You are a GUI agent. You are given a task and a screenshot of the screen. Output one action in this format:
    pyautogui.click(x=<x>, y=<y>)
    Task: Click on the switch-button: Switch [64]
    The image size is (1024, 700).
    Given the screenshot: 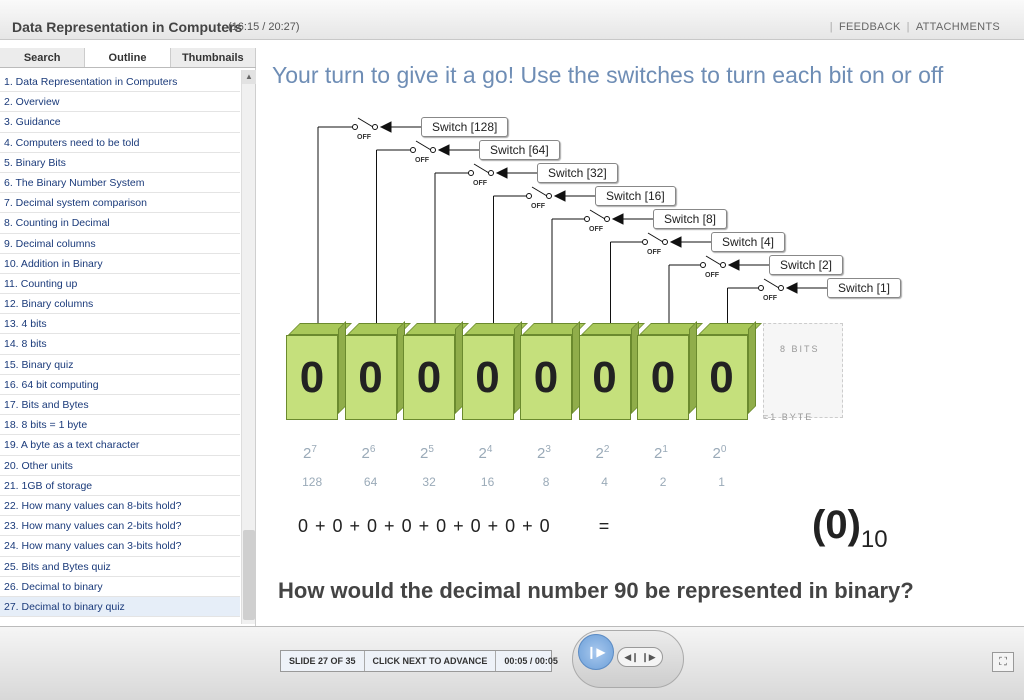 What is the action you would take?
    pyautogui.click(x=519, y=150)
    